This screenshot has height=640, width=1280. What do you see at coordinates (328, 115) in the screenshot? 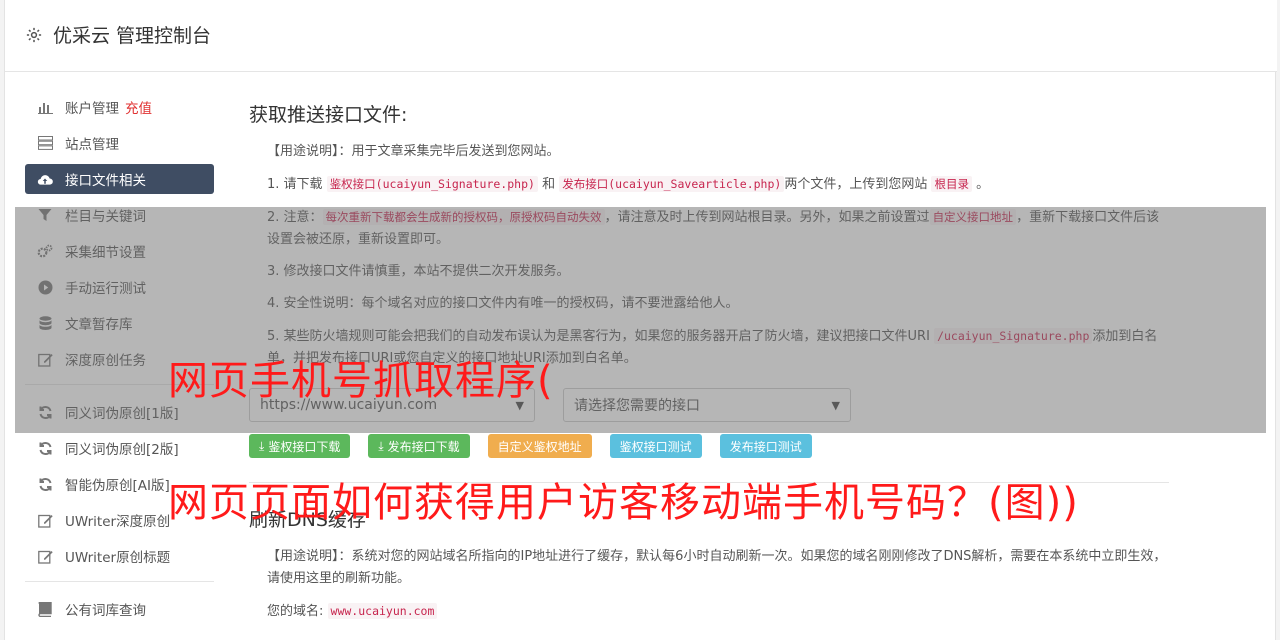
I see `section-title-interface: 获取推送接口文件:` at bounding box center [328, 115].